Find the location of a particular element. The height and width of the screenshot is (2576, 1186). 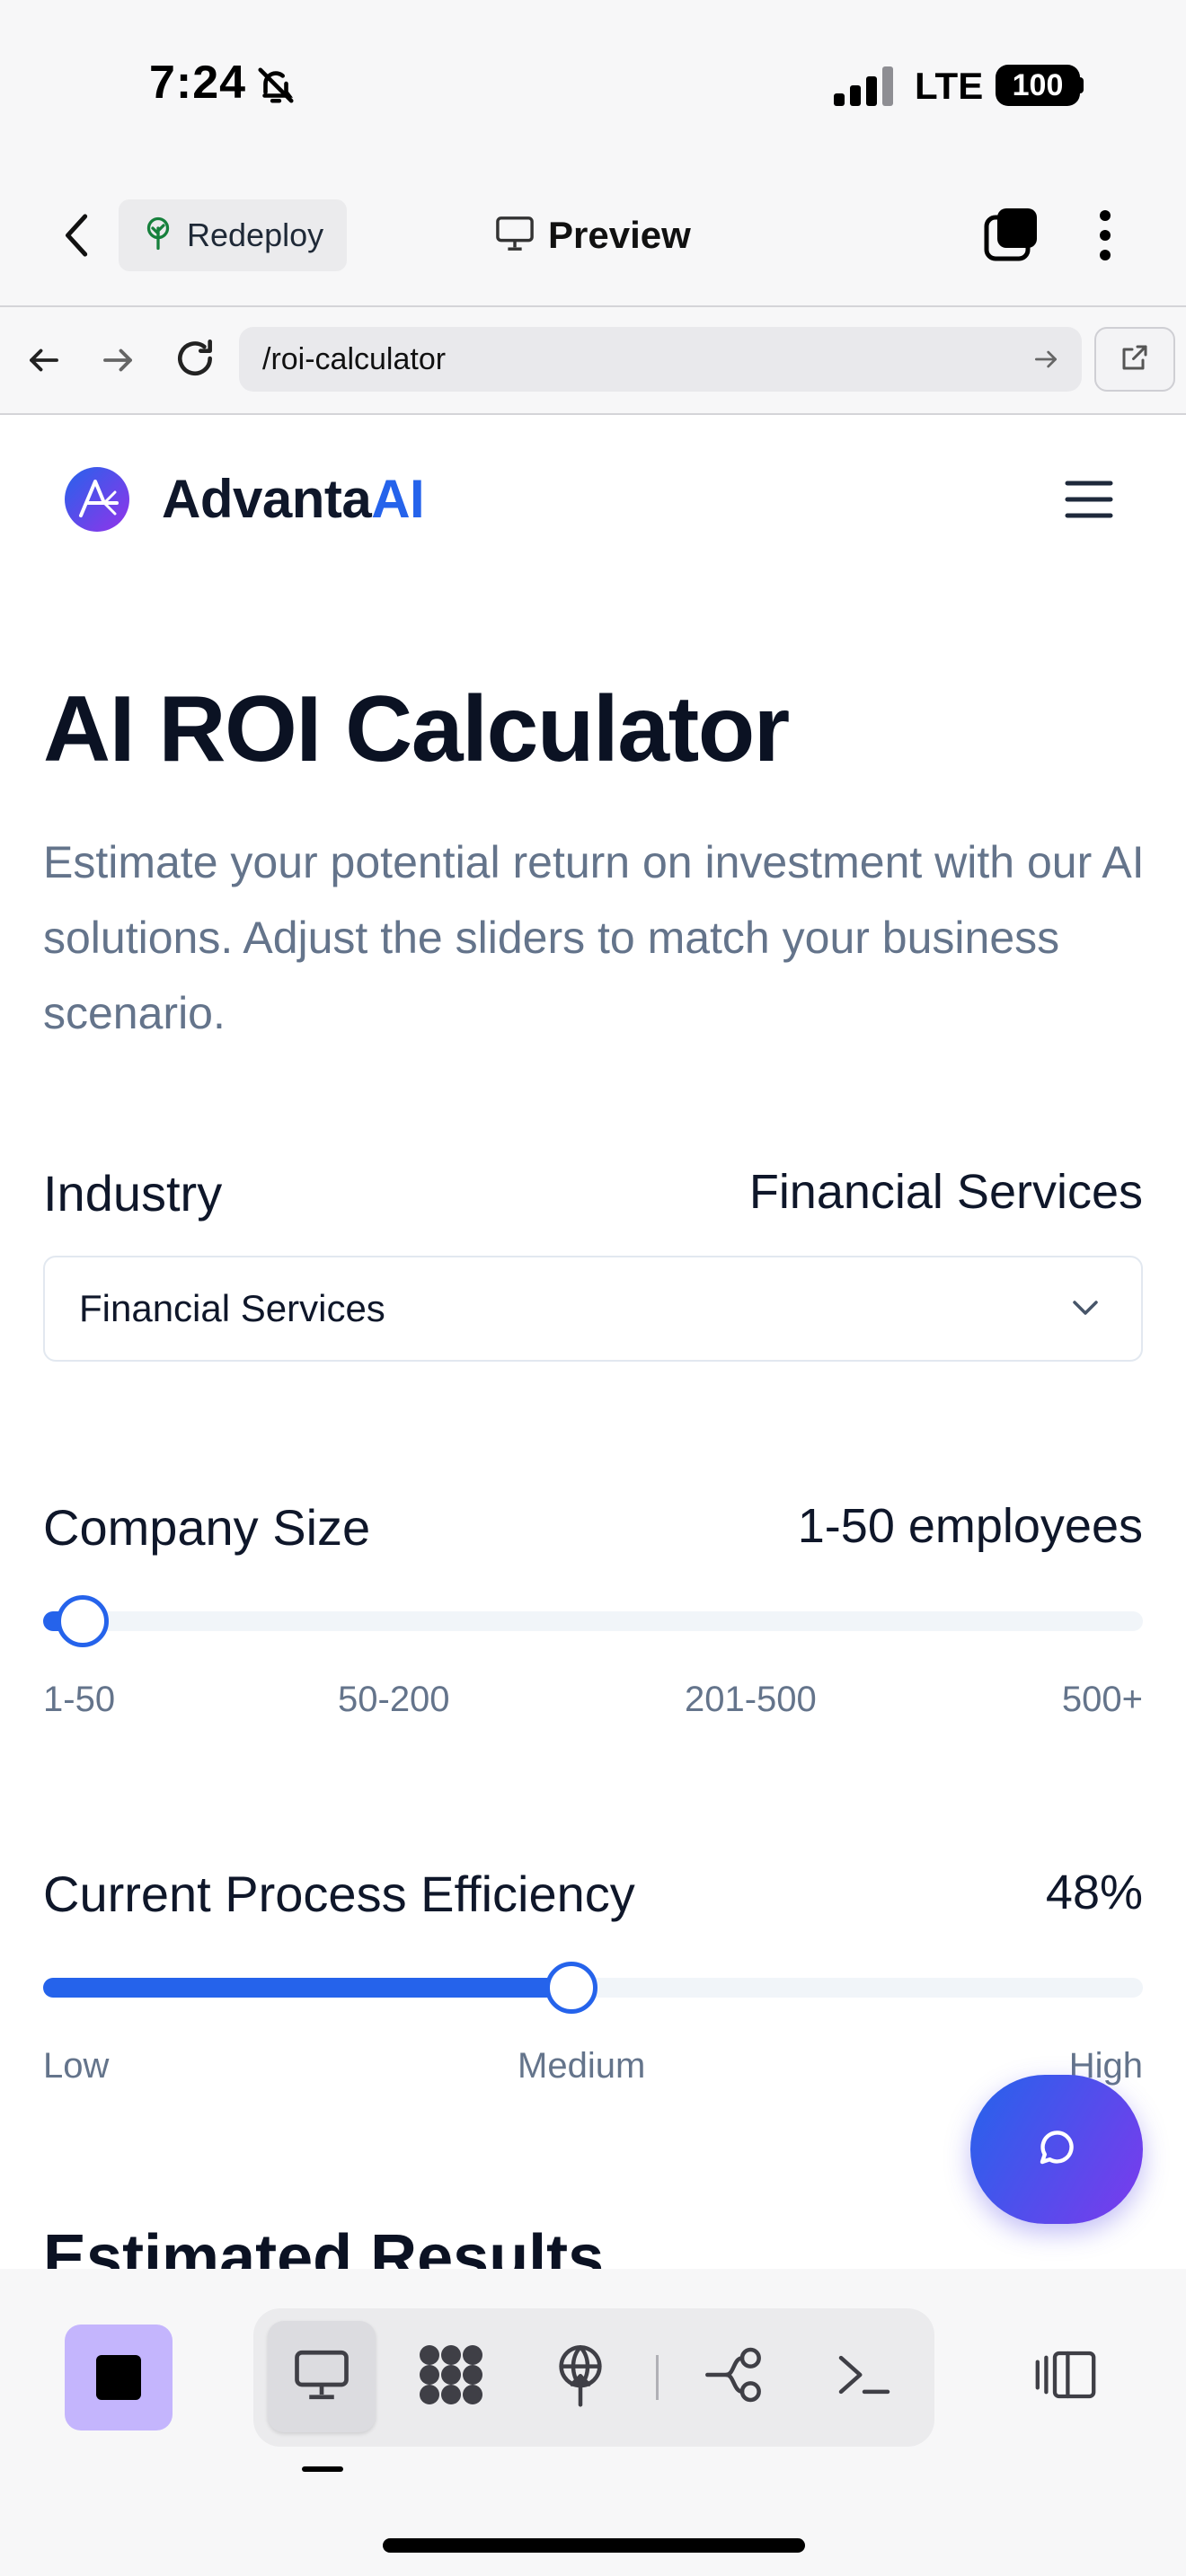

preview-label: Preview is located at coordinates (619, 235).